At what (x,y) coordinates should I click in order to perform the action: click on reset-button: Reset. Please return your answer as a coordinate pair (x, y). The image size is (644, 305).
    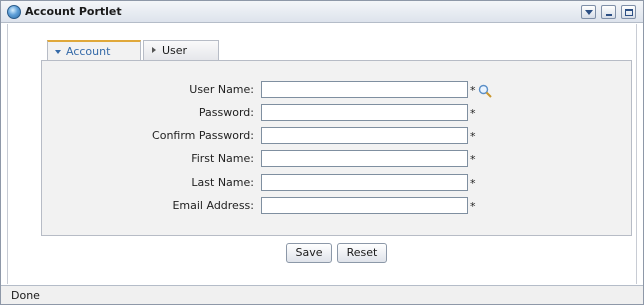
    Looking at the image, I should click on (362, 253).